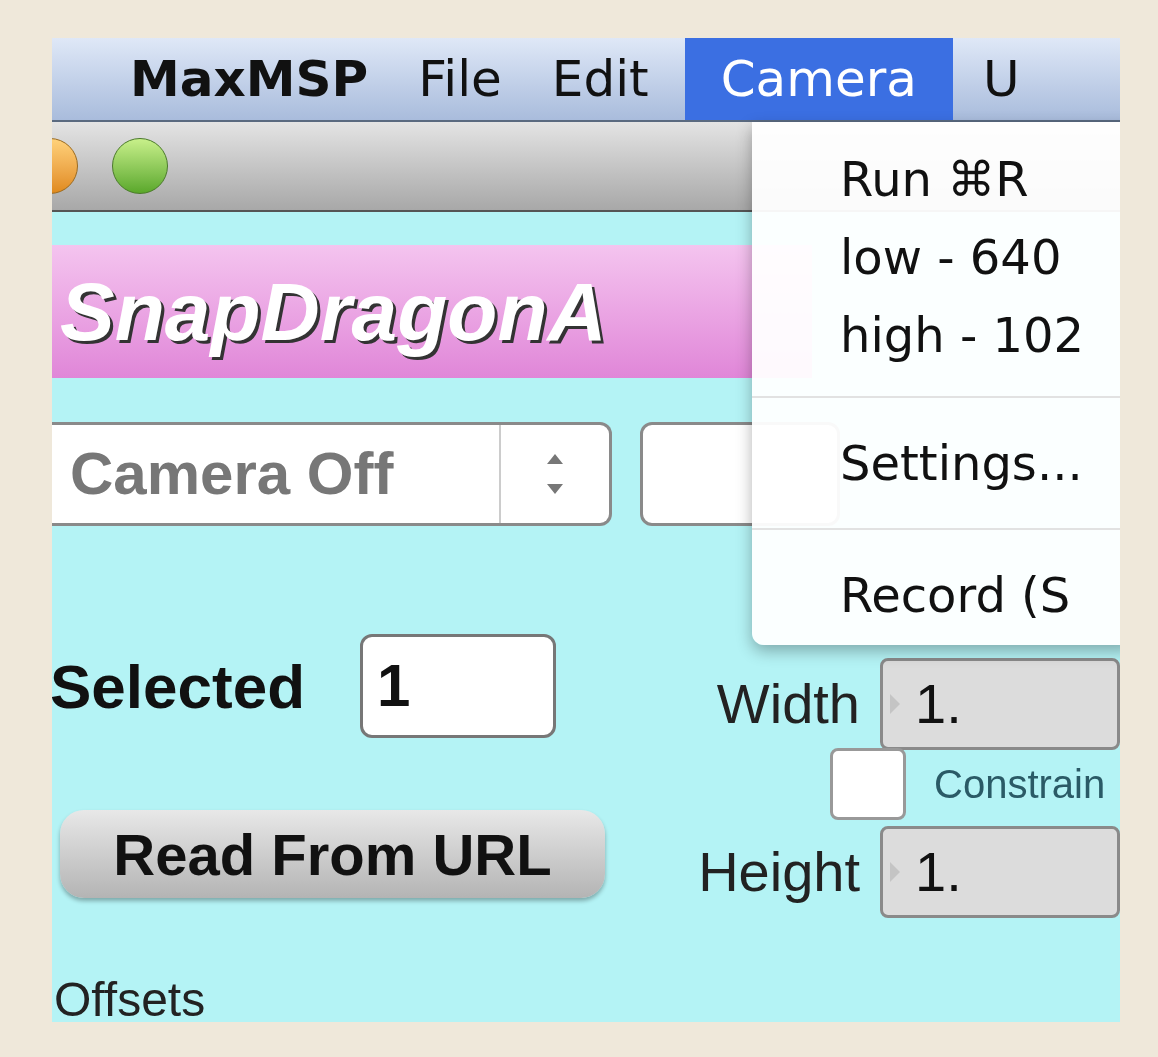  Describe the element at coordinates (1001, 79) in the screenshot. I see `menu-bar-item: U` at that location.